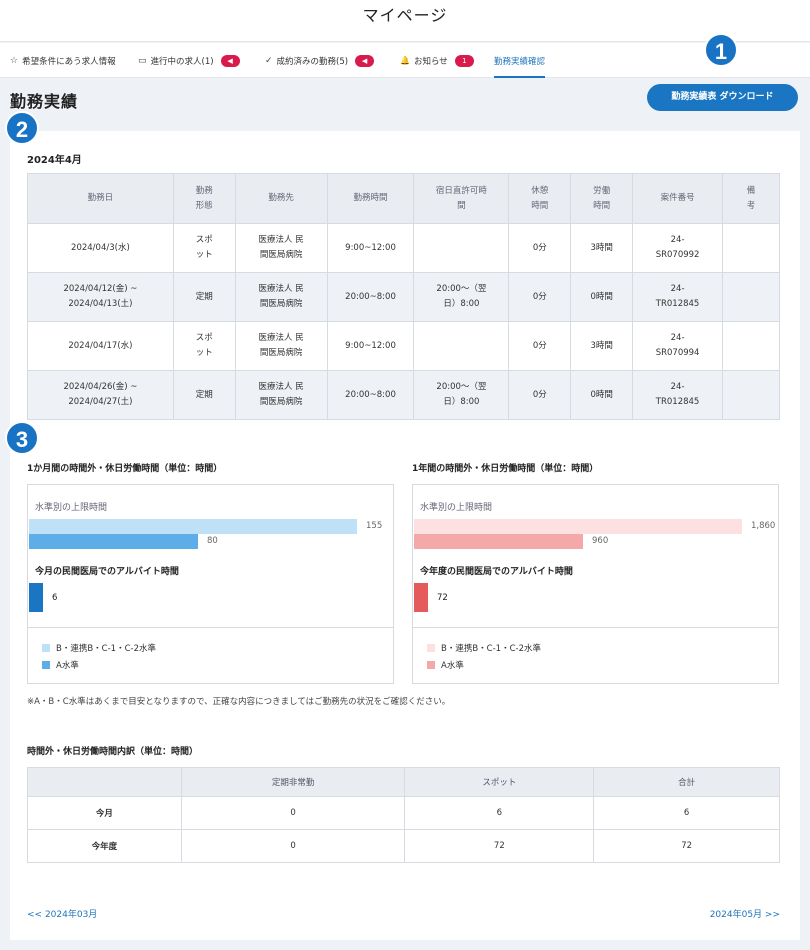 The image size is (810, 950). Describe the element at coordinates (405, 15) in the screenshot. I see `page-header-title: マイページ` at that location.